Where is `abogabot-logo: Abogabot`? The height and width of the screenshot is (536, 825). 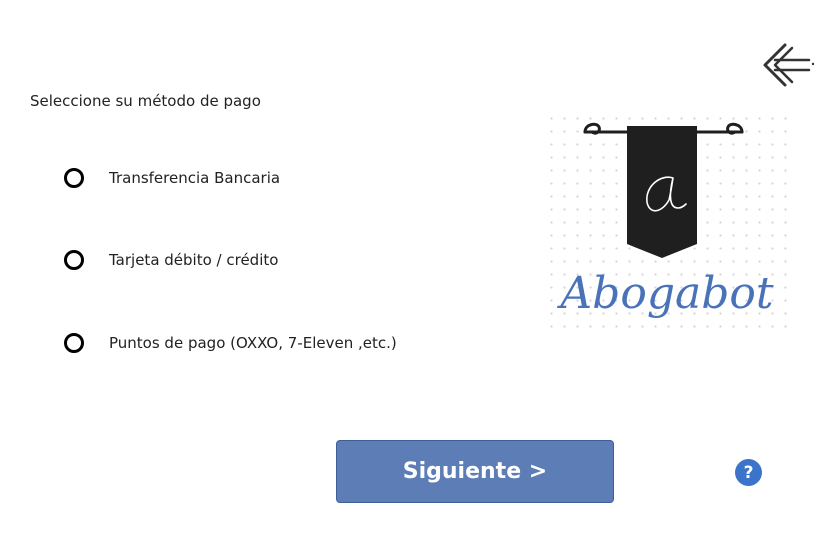
abogabot-logo: Abogabot is located at coordinates (667, 222).